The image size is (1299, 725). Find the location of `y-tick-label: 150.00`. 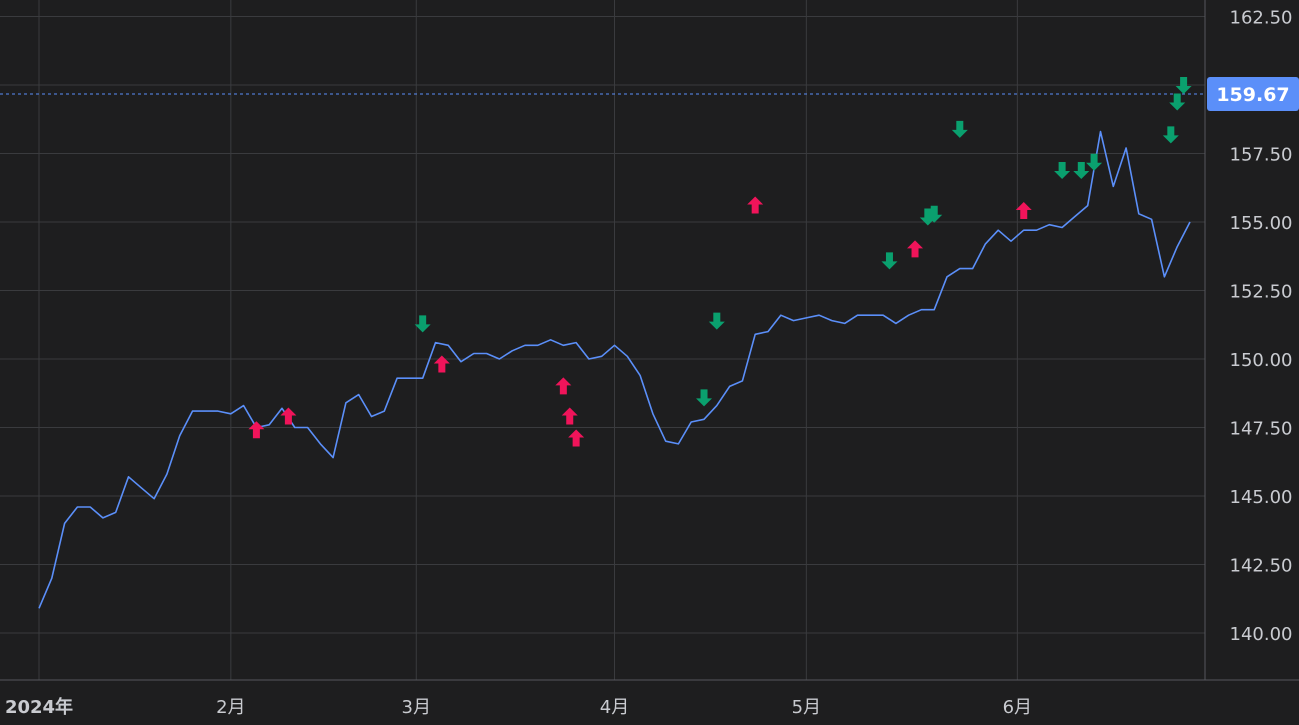

y-tick-label: 150.00 is located at coordinates (1261, 360).